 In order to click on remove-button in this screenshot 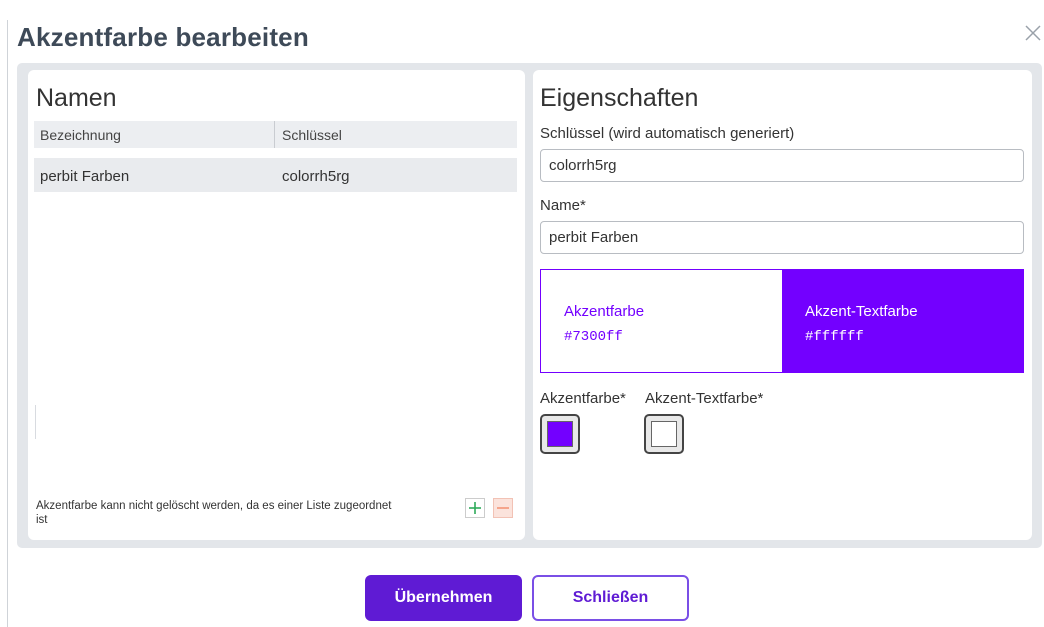, I will do `click(503, 508)`.